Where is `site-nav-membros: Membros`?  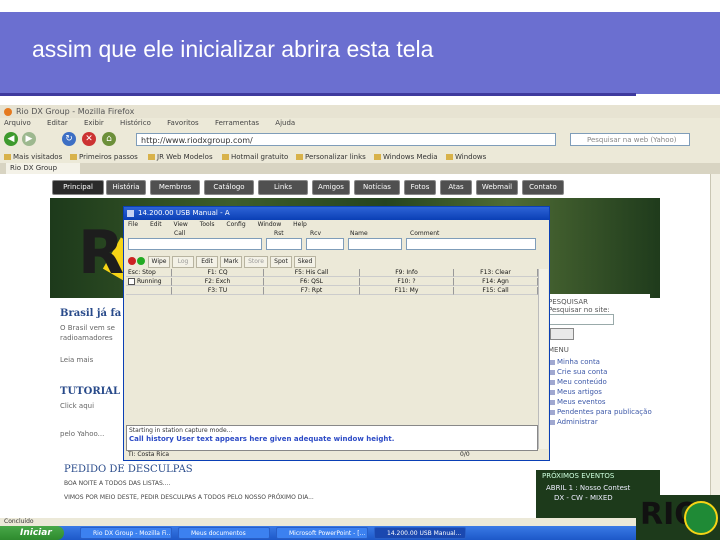 site-nav-membros: Membros is located at coordinates (175, 187).